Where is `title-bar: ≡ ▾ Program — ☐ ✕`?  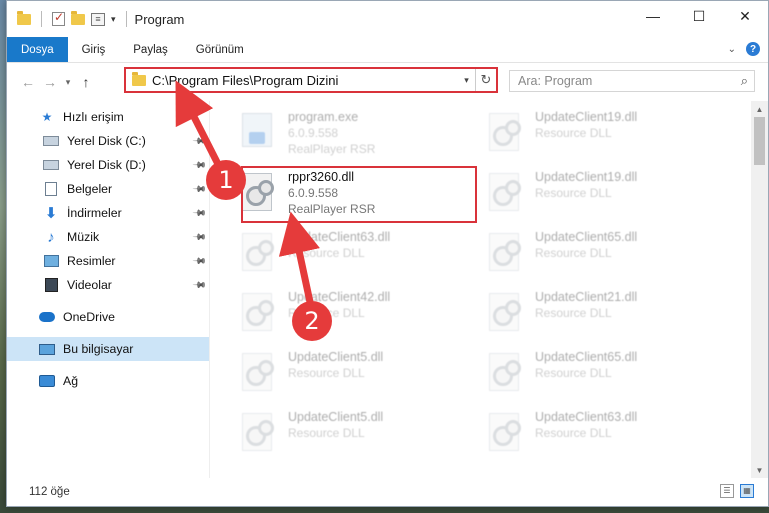 title-bar: ≡ ▾ Program — ☐ ✕ is located at coordinates (387, 19).